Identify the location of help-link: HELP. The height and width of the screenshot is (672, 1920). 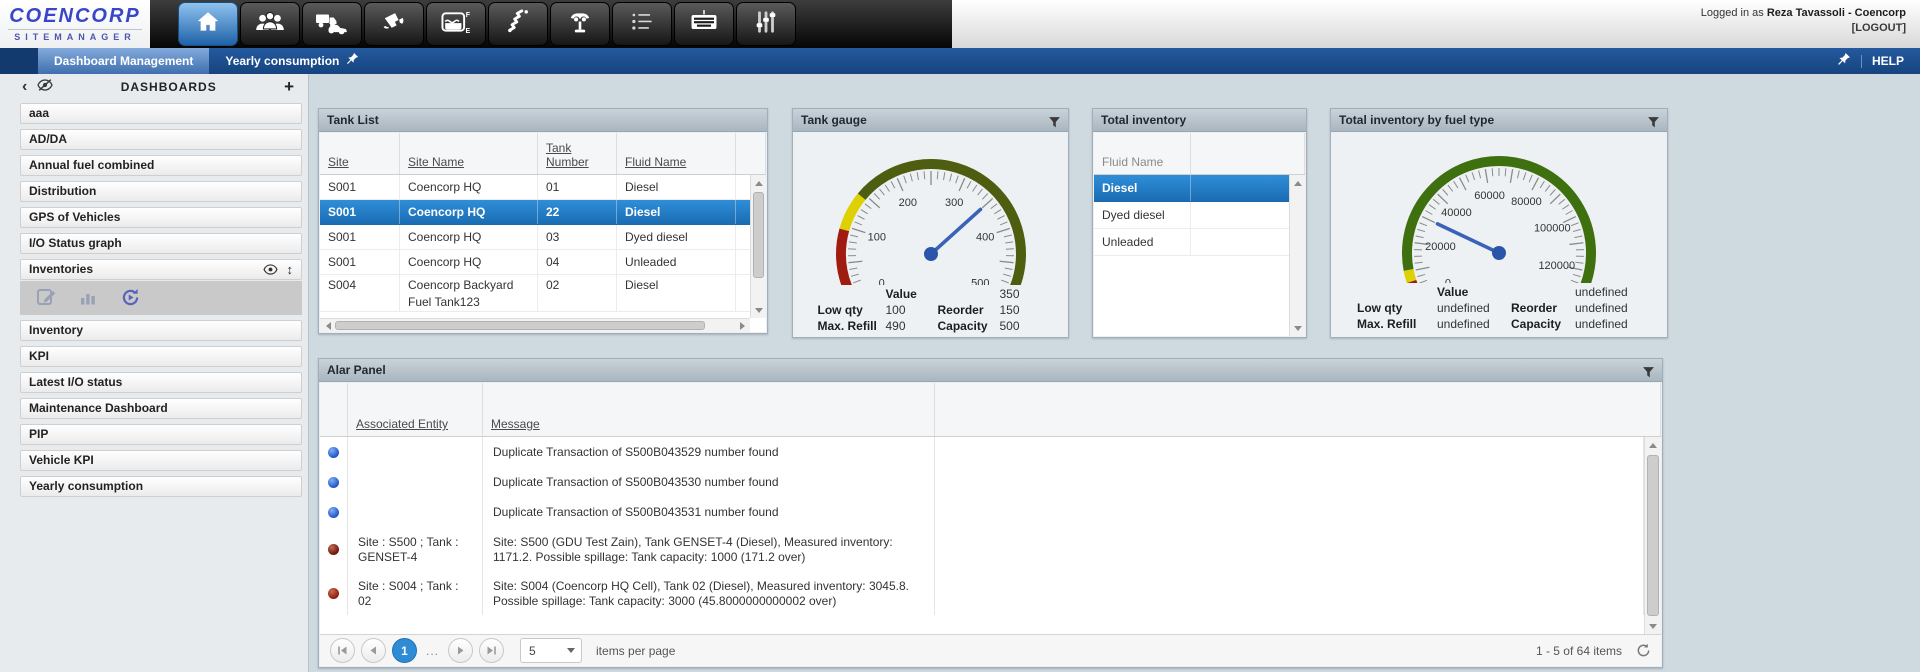
(1888, 61).